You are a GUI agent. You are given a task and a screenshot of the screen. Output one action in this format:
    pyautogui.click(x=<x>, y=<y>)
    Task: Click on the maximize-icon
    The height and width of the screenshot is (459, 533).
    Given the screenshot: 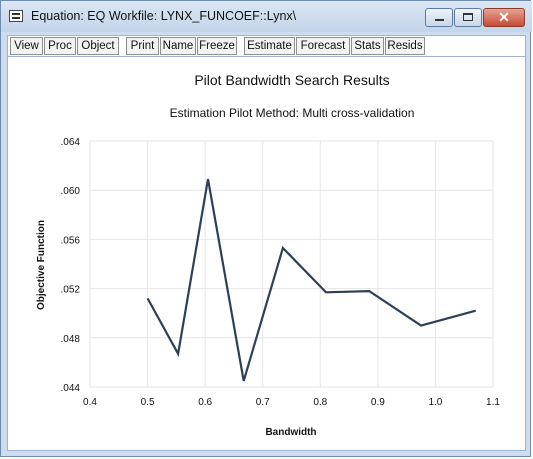 What is the action you would take?
    pyautogui.click(x=468, y=17)
    